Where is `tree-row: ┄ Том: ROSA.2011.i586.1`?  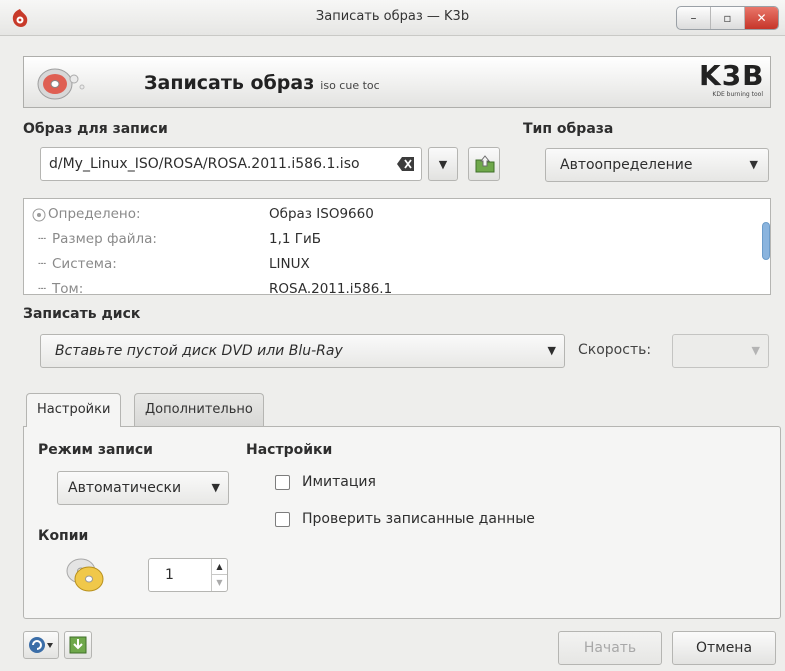 tree-row: ┄ Том: ROSA.2011.i586.1 is located at coordinates (394, 288).